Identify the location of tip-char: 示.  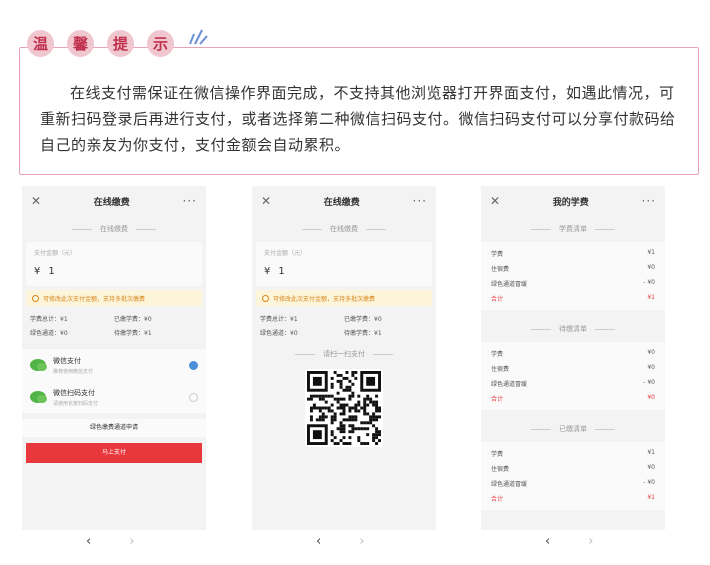
(160, 43).